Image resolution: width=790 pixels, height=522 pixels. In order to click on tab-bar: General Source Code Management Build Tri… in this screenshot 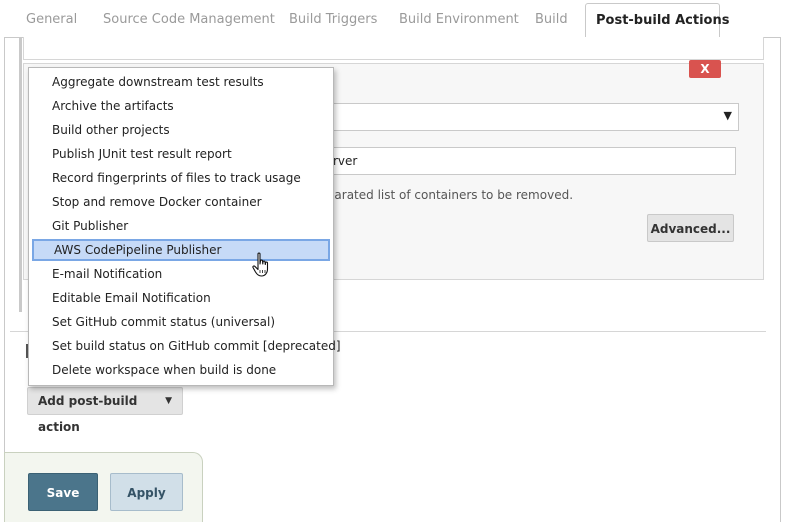, I will do `click(395, 19)`.